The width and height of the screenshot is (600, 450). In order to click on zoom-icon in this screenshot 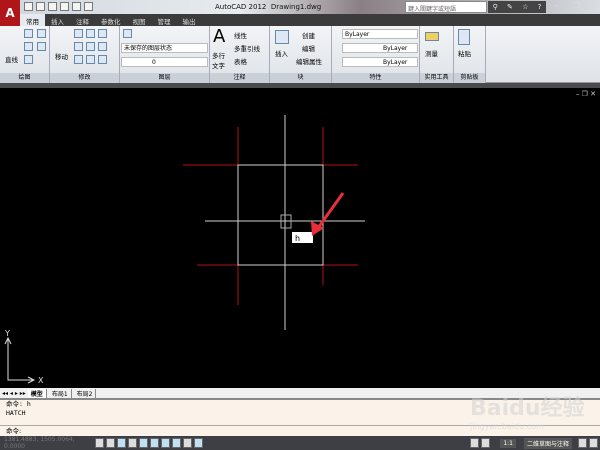, I will do `click(486, 443)`.